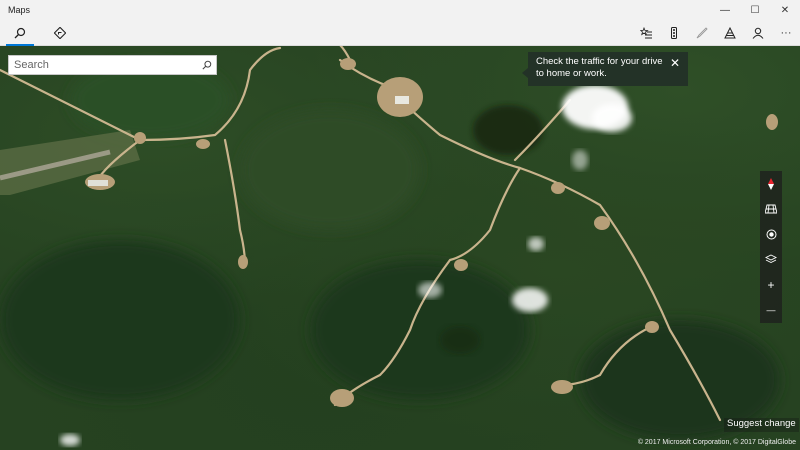 This screenshot has height=450, width=800. I want to click on app-title: Maps, so click(19, 10).